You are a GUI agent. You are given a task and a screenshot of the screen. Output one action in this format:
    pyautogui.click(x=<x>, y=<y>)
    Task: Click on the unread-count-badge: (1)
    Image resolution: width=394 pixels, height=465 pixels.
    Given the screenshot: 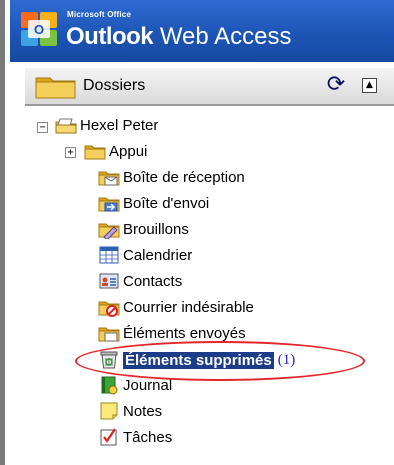 What is the action you would take?
    pyautogui.click(x=286, y=359)
    